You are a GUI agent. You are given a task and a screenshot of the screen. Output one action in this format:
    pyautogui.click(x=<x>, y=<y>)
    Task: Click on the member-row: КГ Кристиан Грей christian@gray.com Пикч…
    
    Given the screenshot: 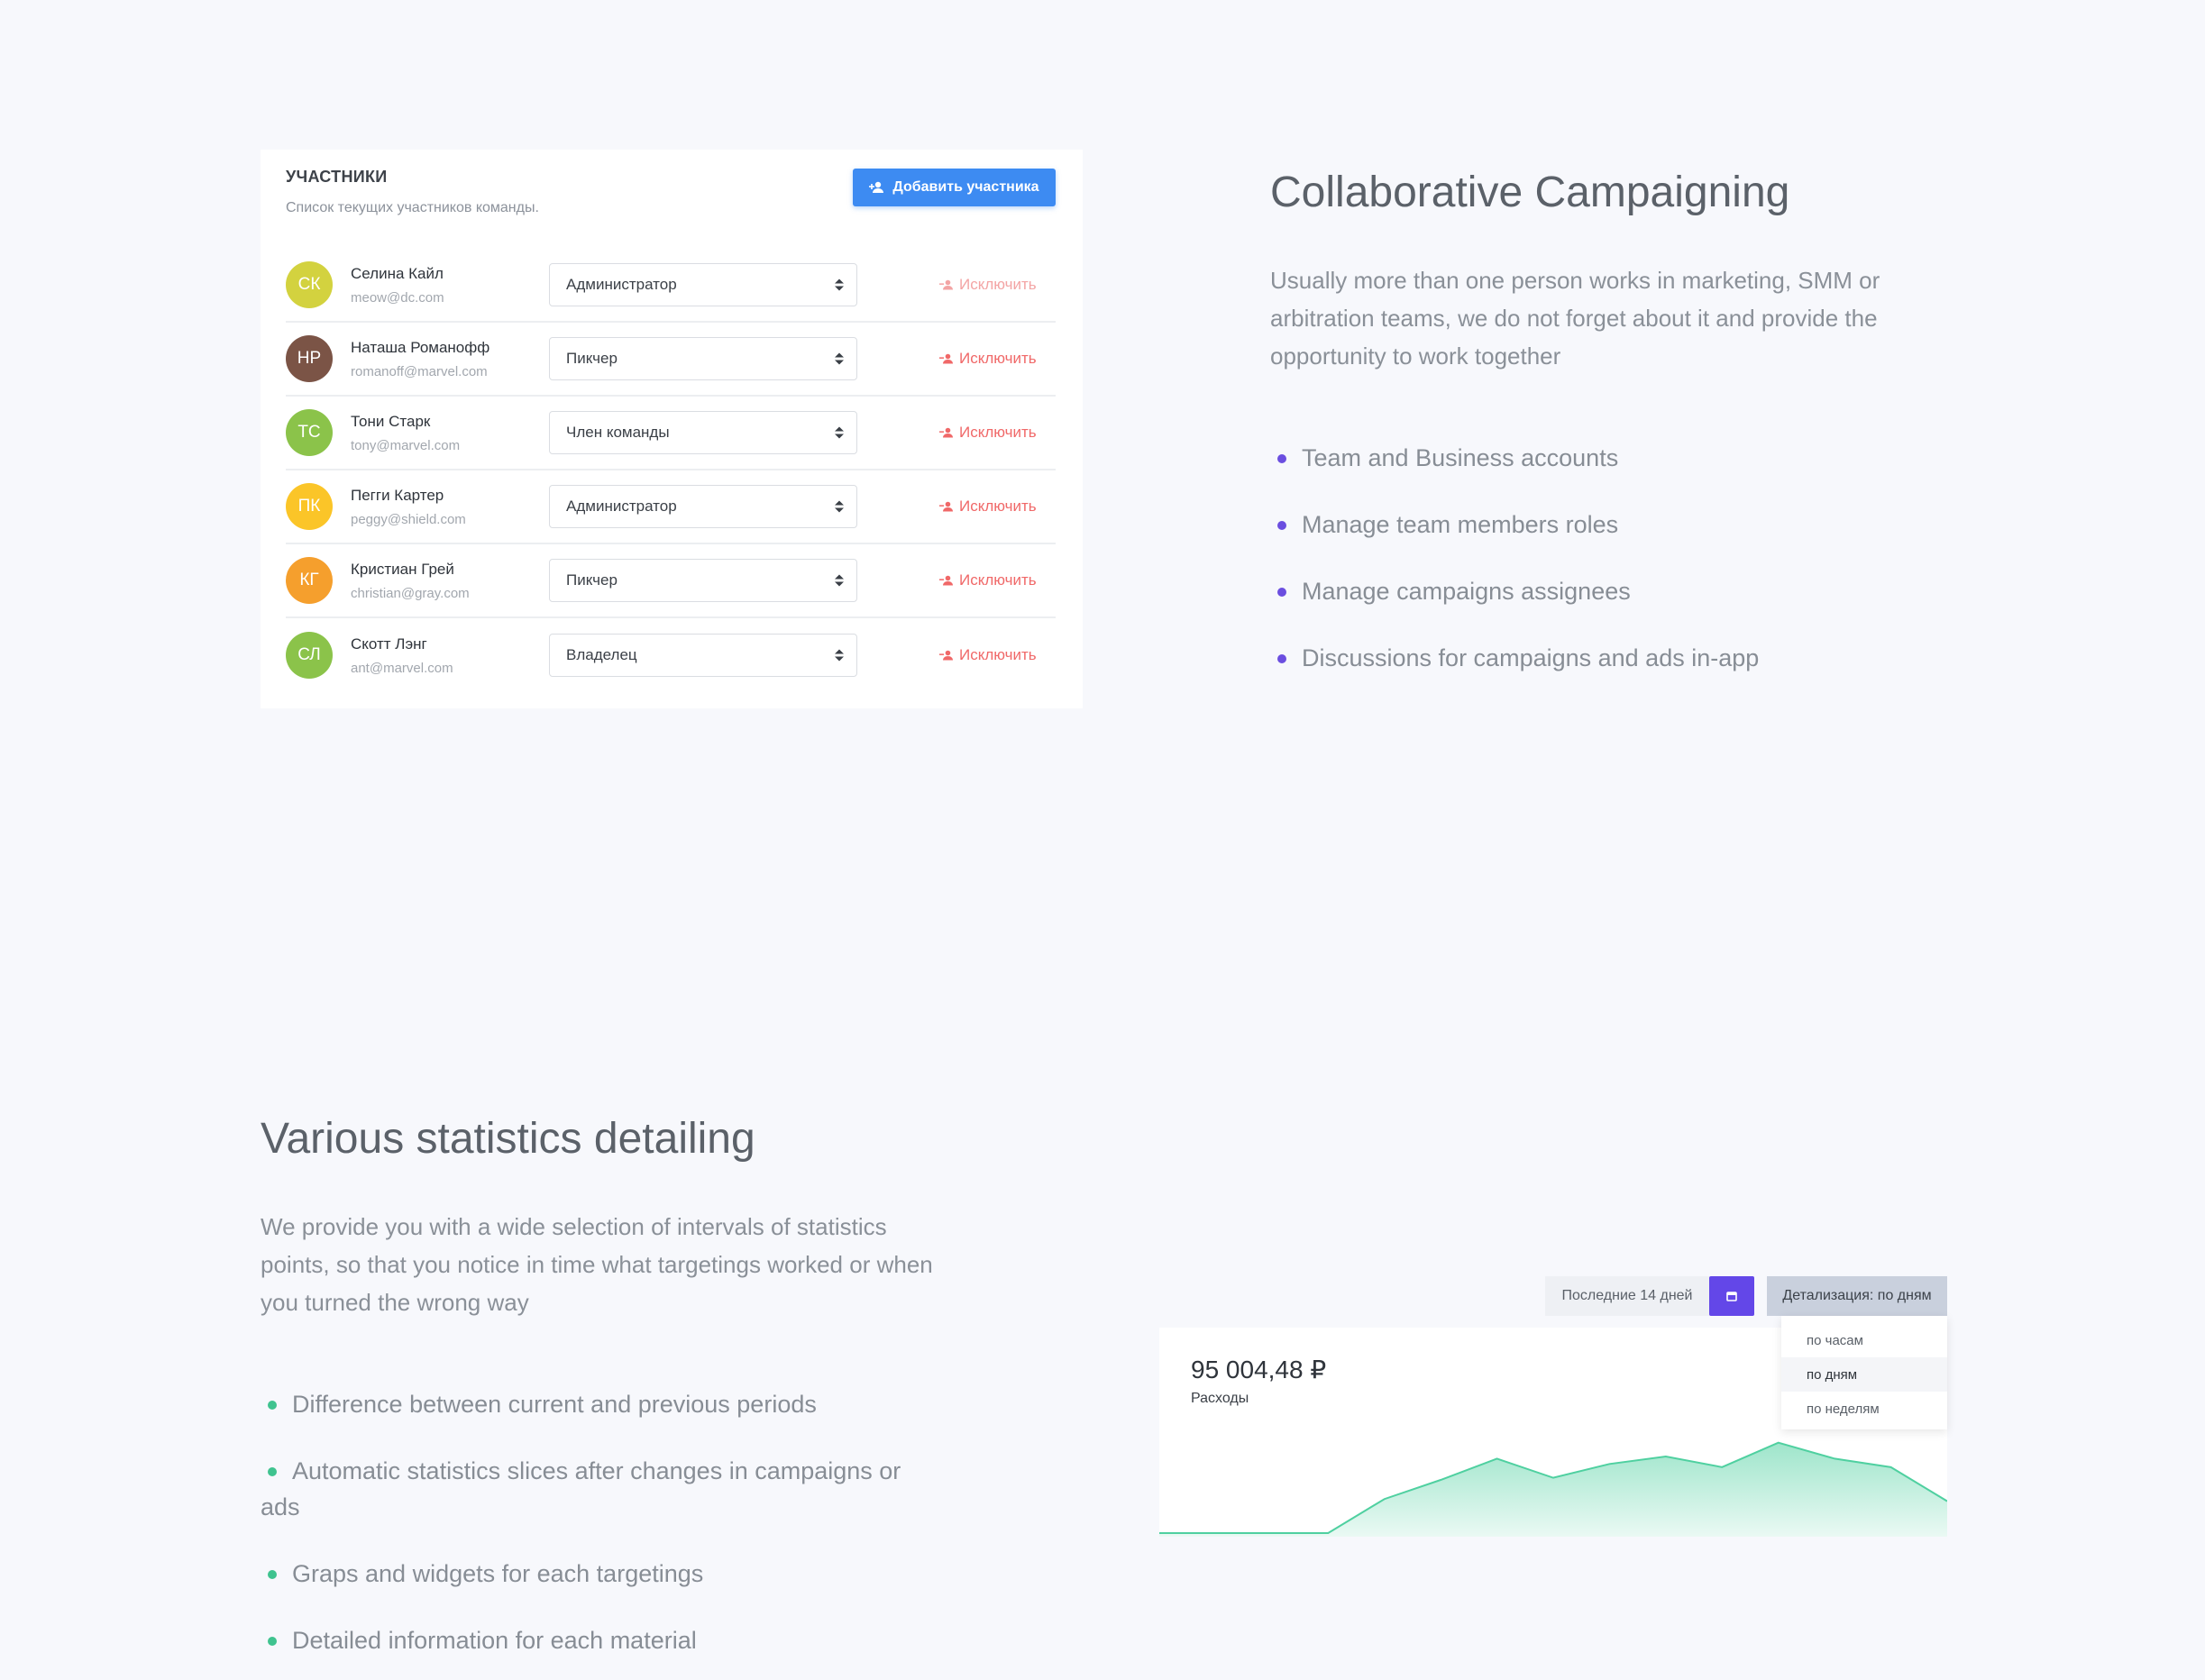 What is the action you would take?
    pyautogui.click(x=671, y=581)
    